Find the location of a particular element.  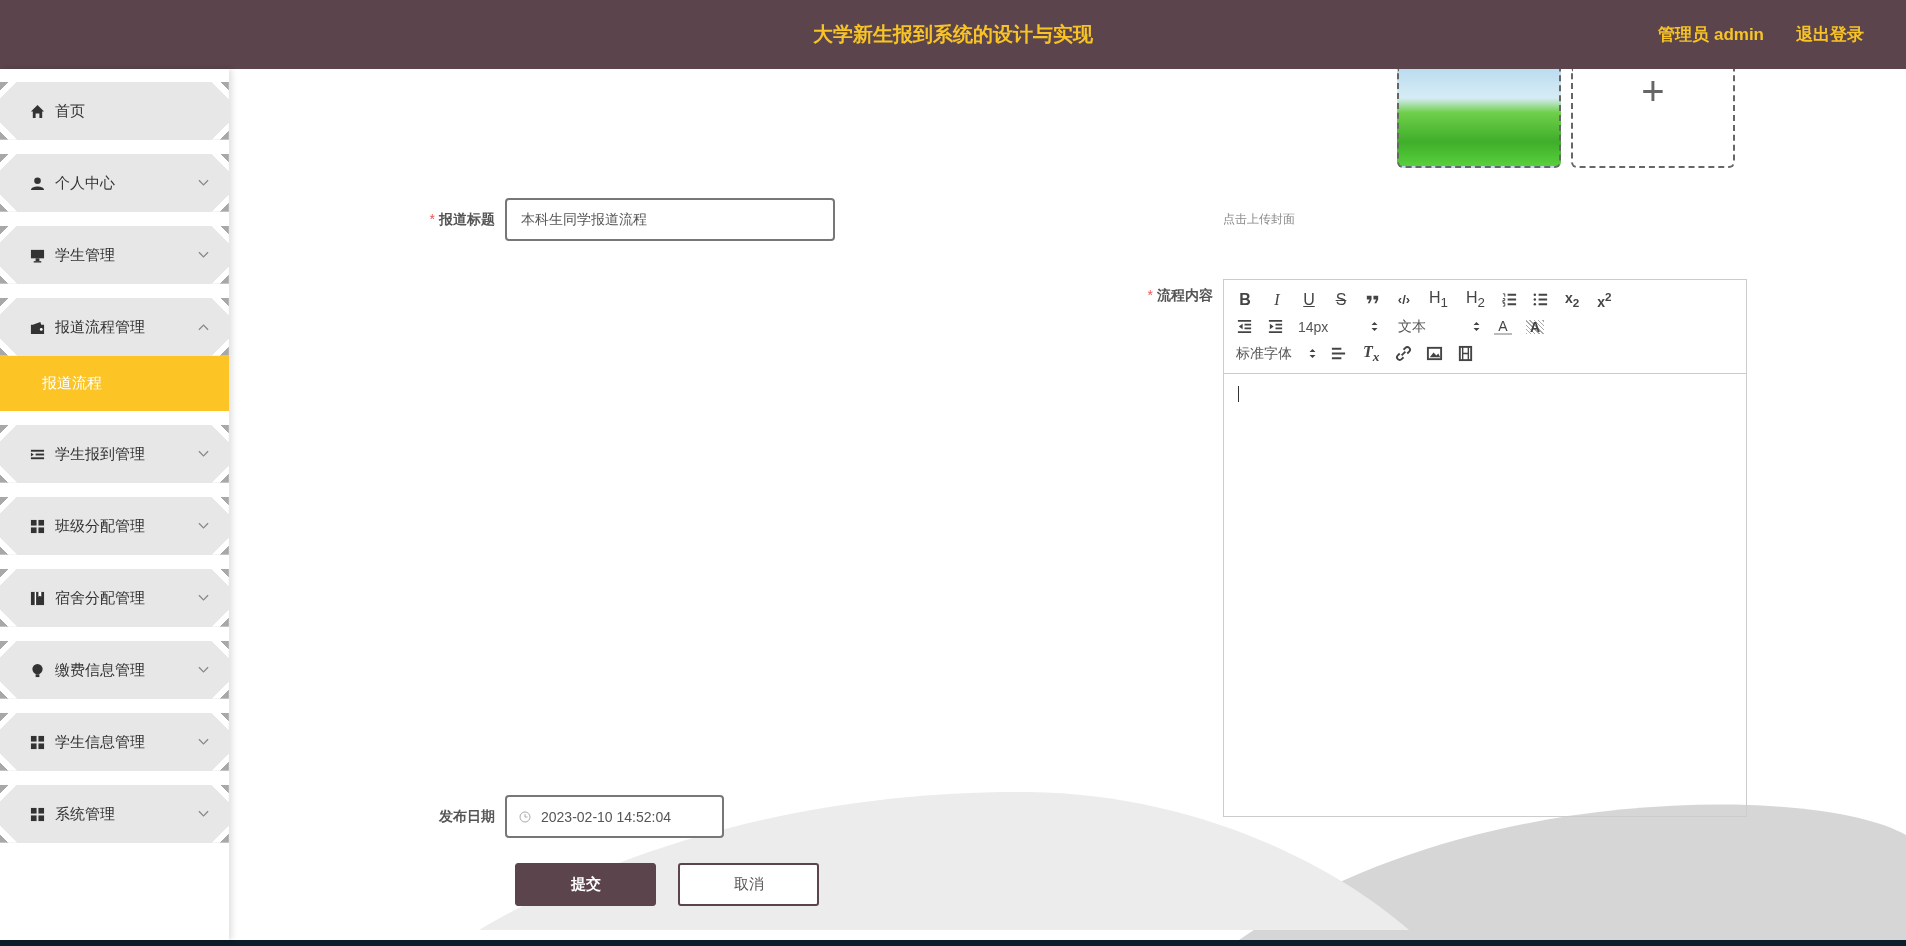

monitor-icon is located at coordinates (37, 255).